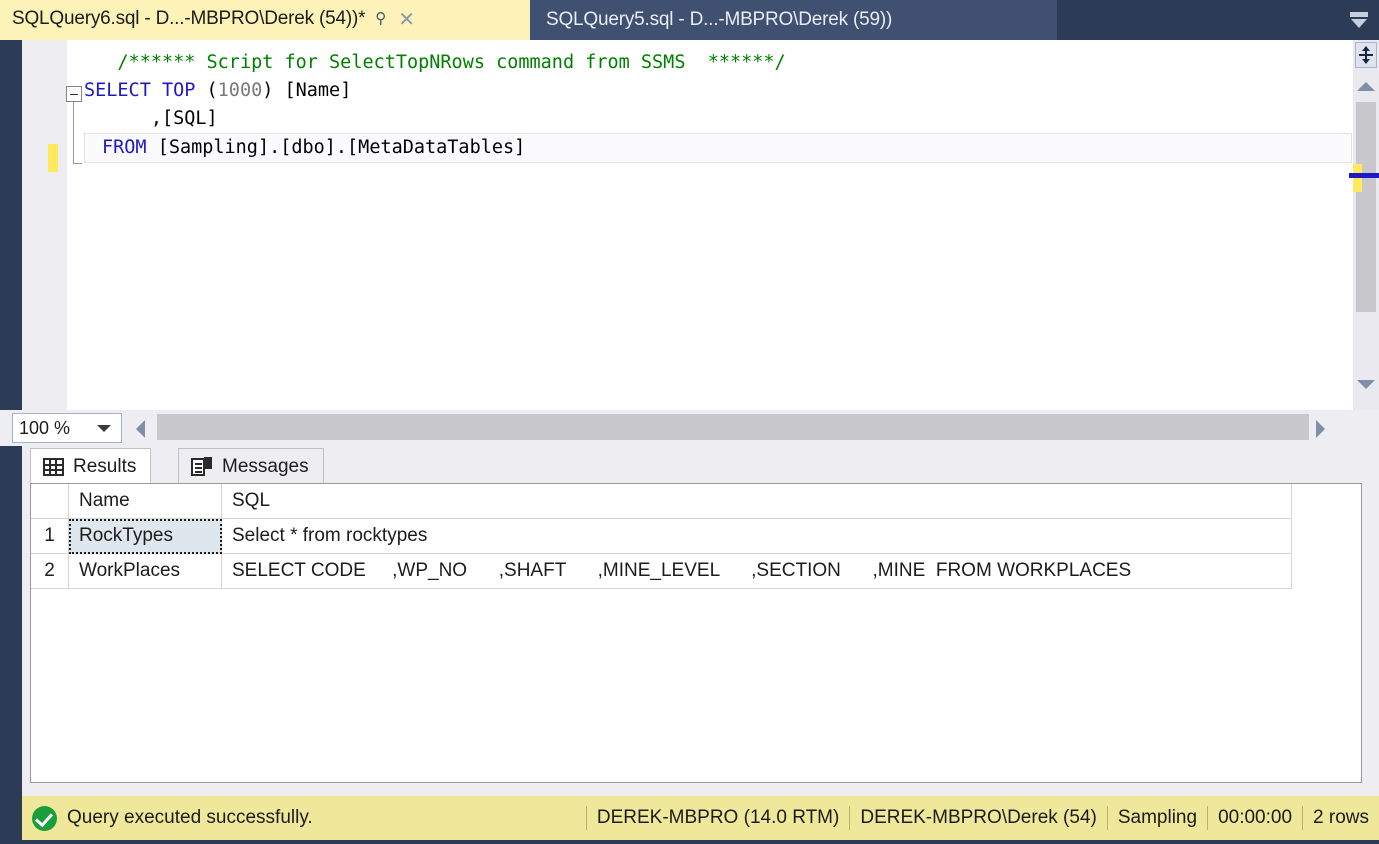 Image resolution: width=1379 pixels, height=844 pixels. I want to click on code-token: 1000, so click(240, 90).